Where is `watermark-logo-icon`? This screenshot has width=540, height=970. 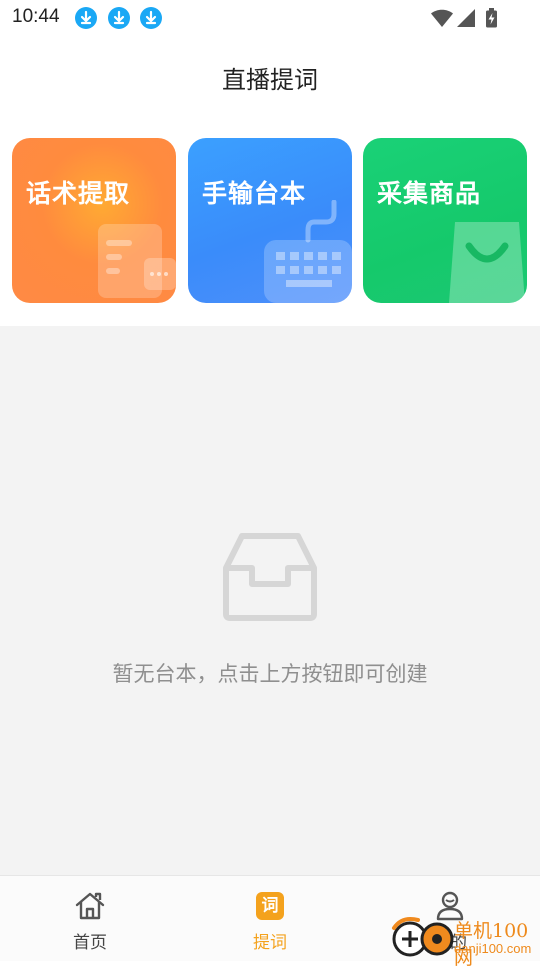
watermark-logo-icon is located at coordinates (423, 937).